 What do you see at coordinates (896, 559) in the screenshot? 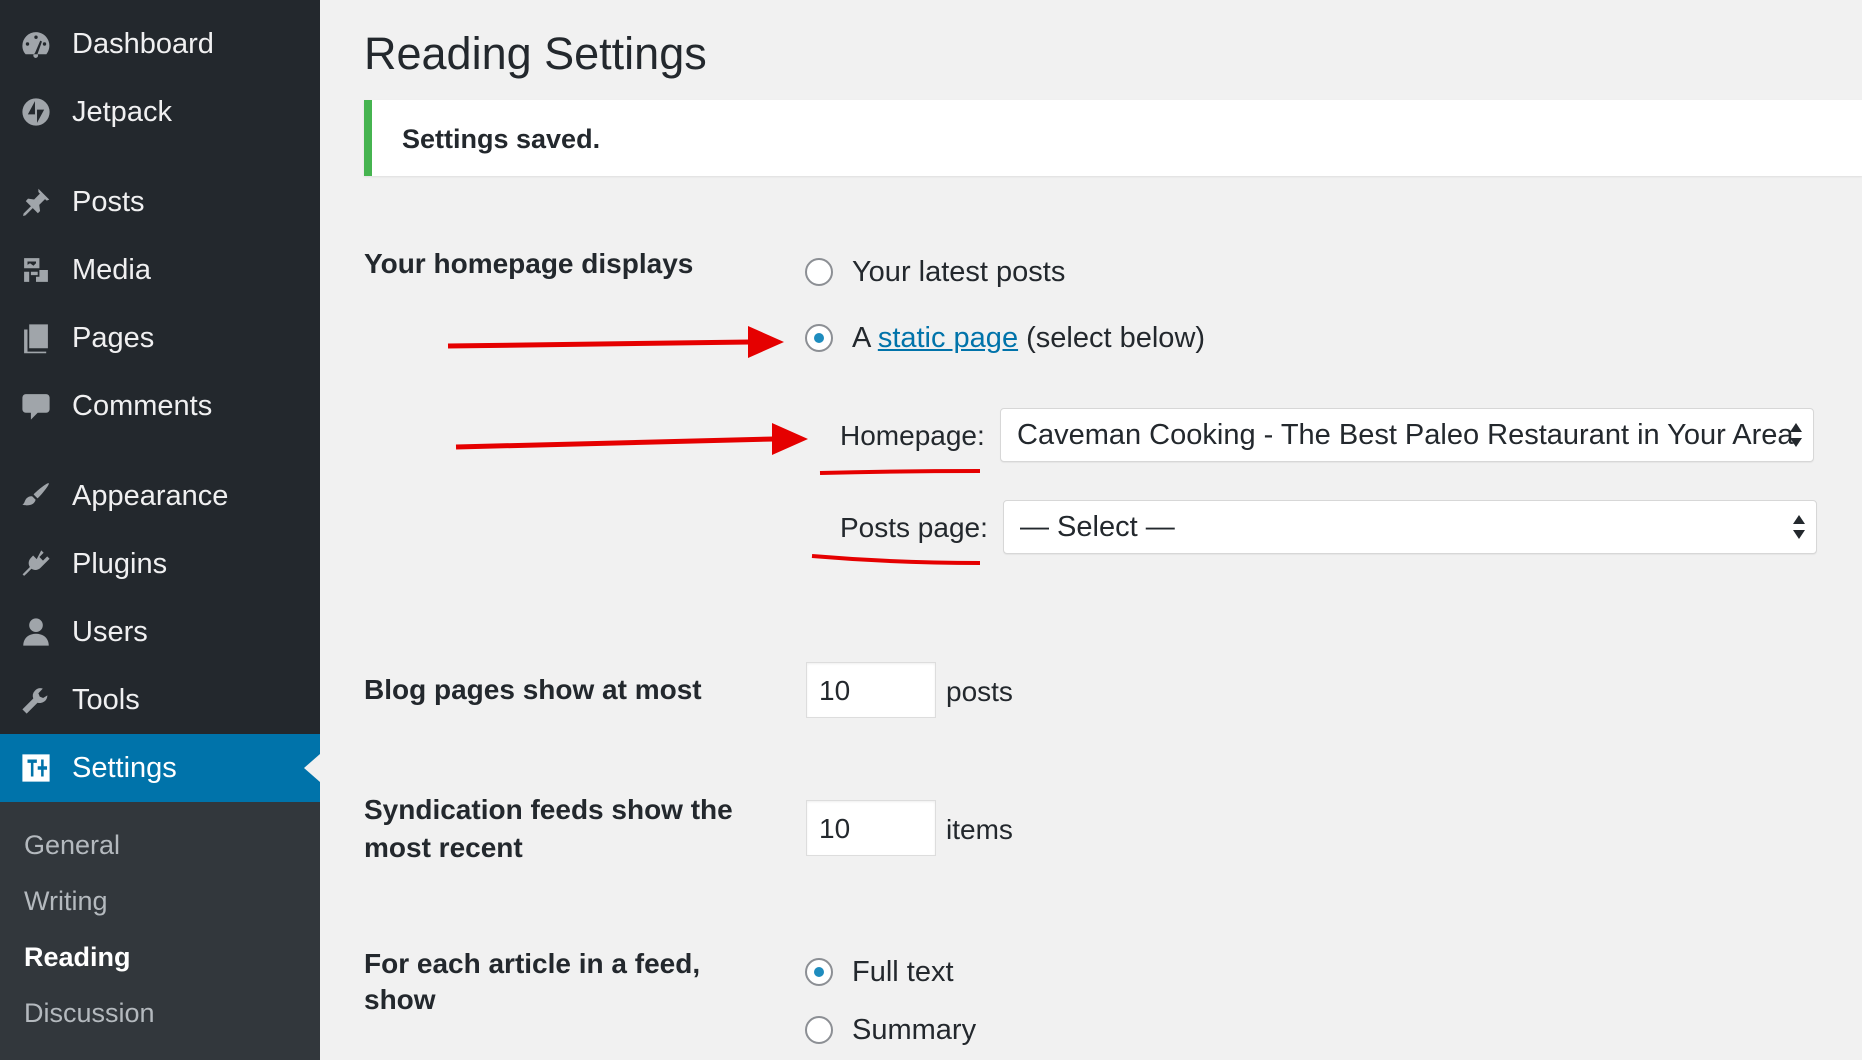
I see `annotation-underline-posts-page` at bounding box center [896, 559].